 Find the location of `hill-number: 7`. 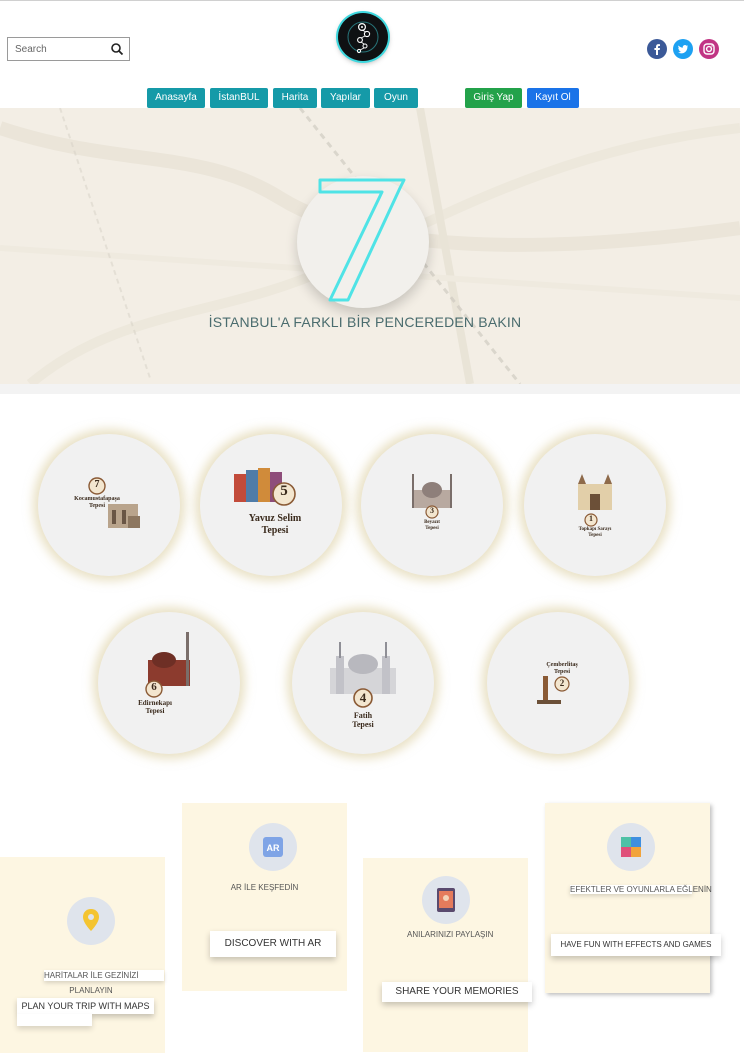

hill-number: 7 is located at coordinates (97, 484).